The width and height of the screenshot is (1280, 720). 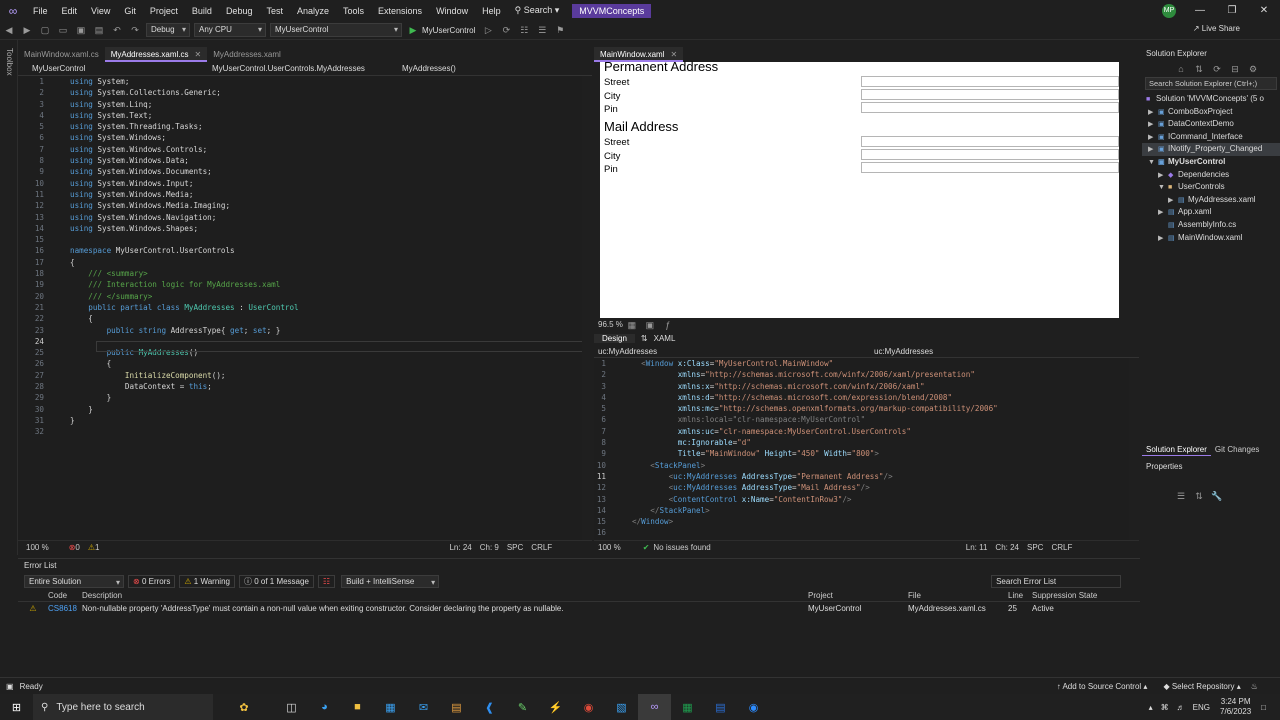 I want to click on clock: 3:24 PM 7/6/2023, so click(x=1235, y=707).